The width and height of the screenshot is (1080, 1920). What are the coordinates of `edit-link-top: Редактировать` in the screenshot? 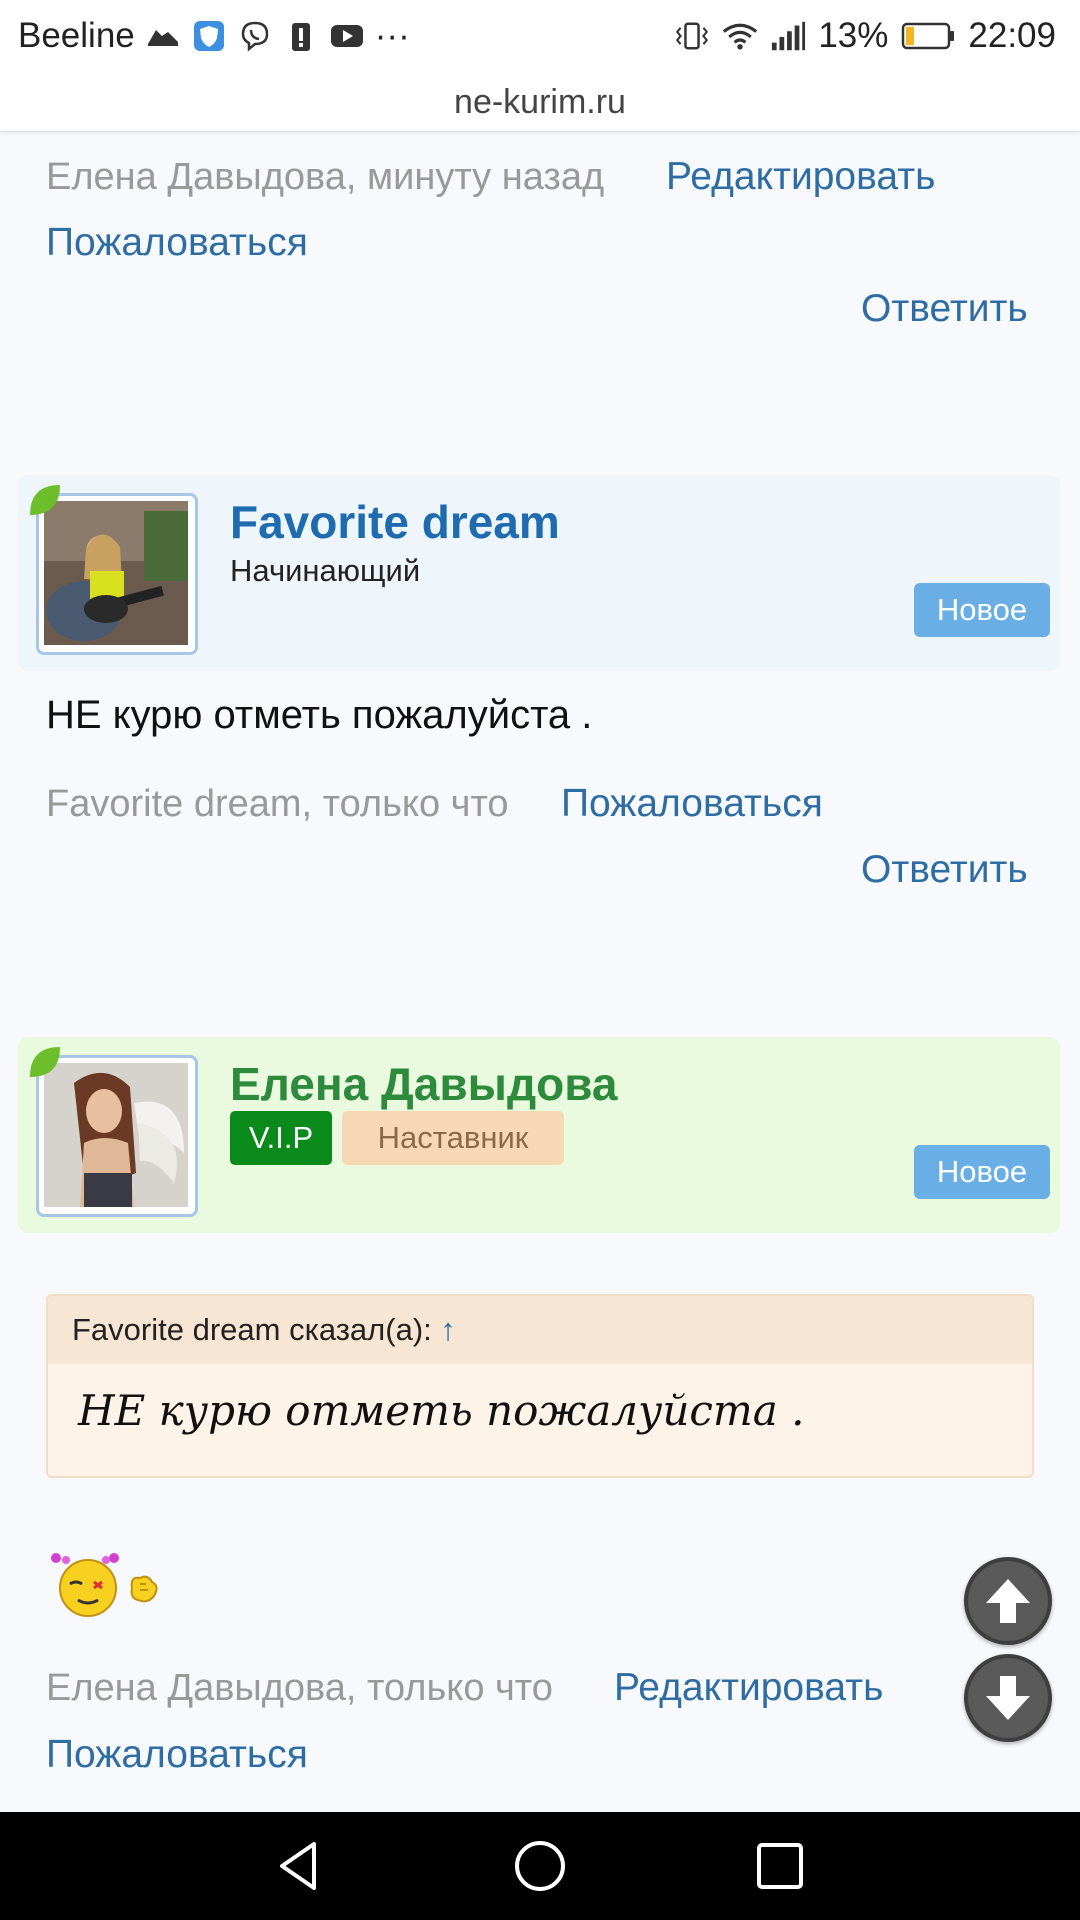 It's located at (800, 177).